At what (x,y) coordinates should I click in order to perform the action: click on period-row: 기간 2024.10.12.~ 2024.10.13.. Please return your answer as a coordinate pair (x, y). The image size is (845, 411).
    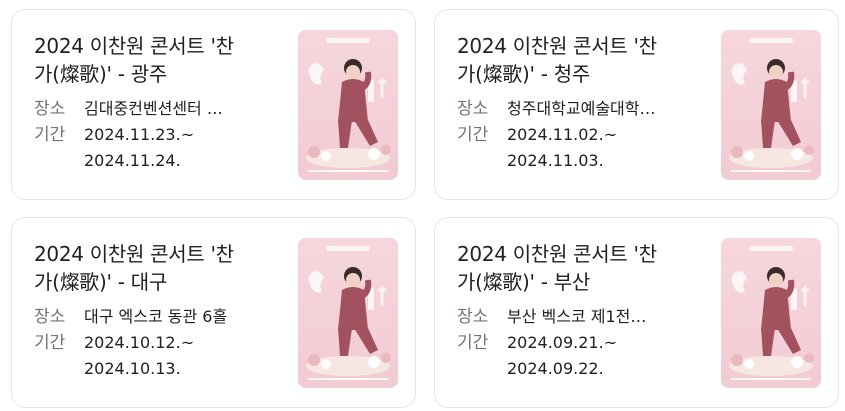
    Looking at the image, I should click on (159, 356).